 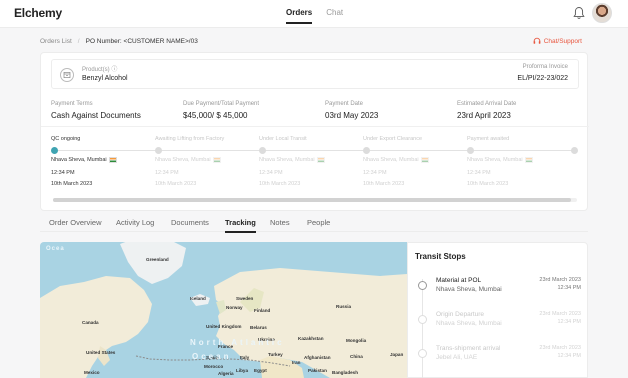 I want to click on stage-location-3: Nhava Sheva, Mumbai, so click(x=396, y=160).